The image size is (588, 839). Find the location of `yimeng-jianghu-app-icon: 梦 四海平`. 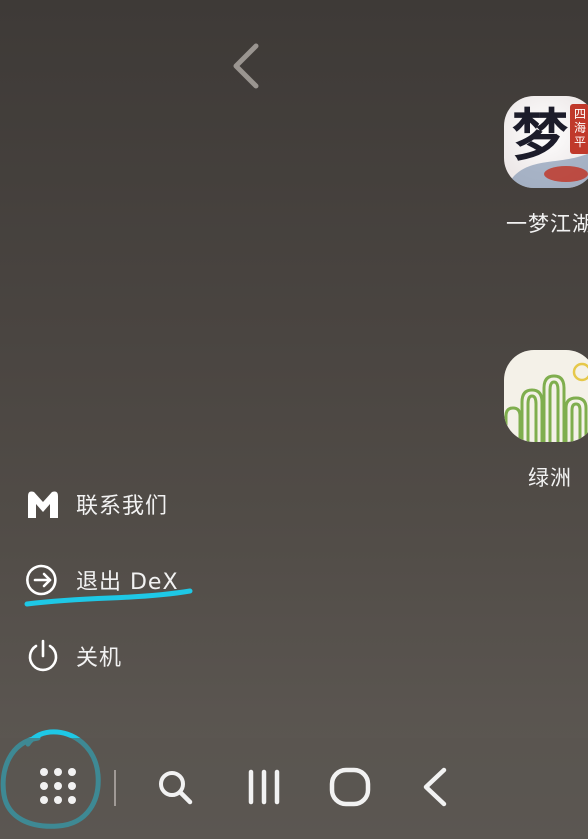

yimeng-jianghu-app-icon: 梦 四海平 is located at coordinates (546, 142).